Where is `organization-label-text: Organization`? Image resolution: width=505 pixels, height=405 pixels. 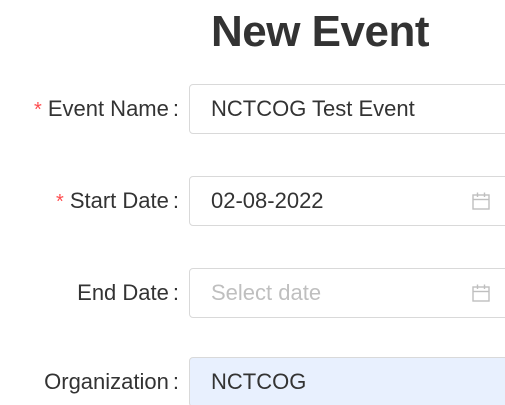 organization-label-text: Organization is located at coordinates (106, 381).